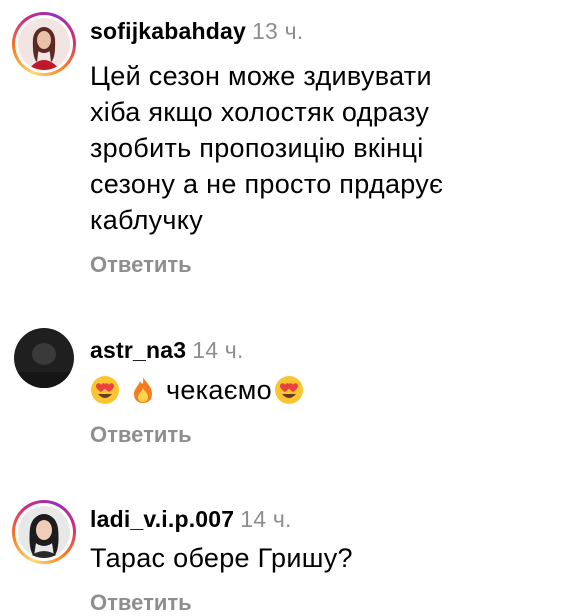  I want to click on comment-text-word: чекаємо, so click(219, 389).